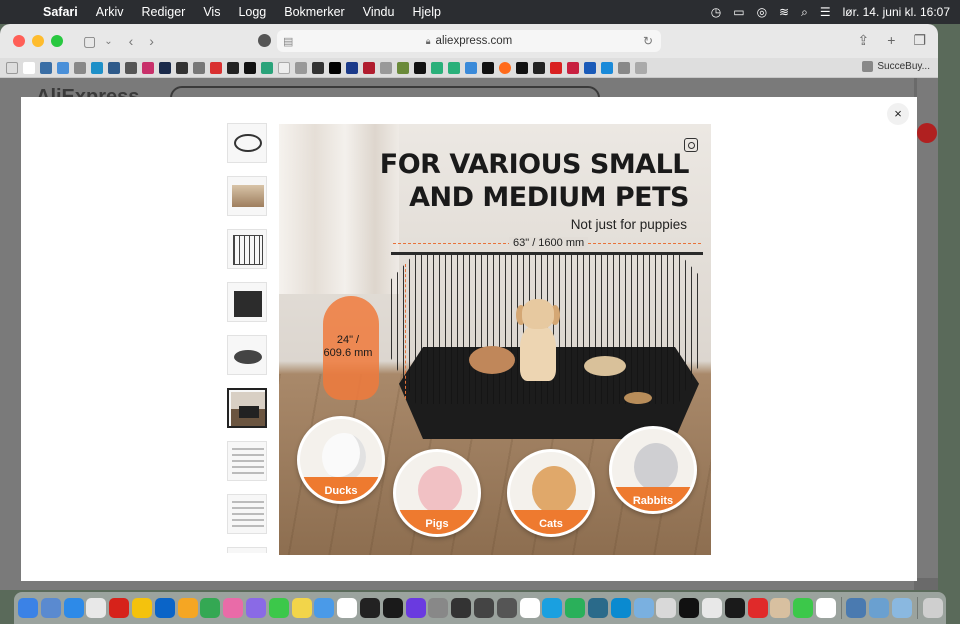 The height and width of the screenshot is (624, 960). Describe the element at coordinates (784, 12) in the screenshot. I see `wifi-icon: ≋` at that location.